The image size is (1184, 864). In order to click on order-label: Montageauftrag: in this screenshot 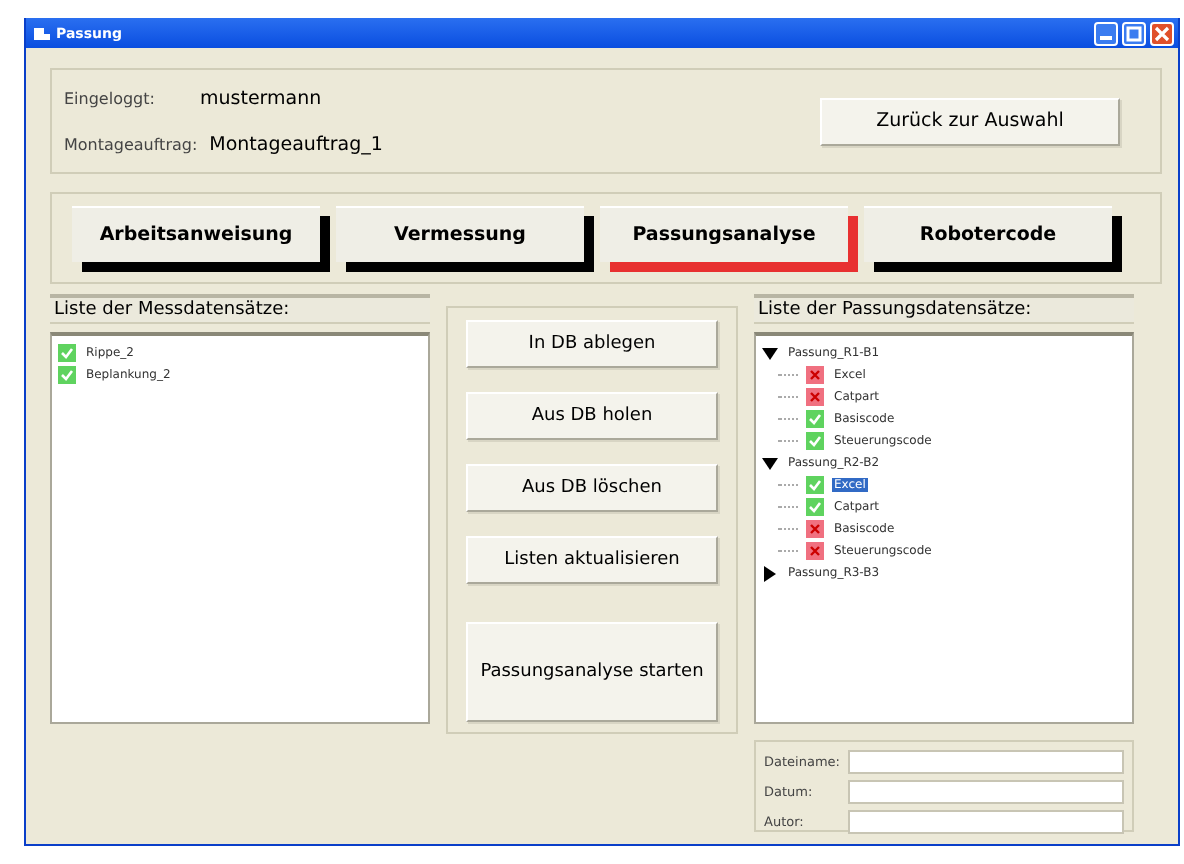, I will do `click(131, 144)`.